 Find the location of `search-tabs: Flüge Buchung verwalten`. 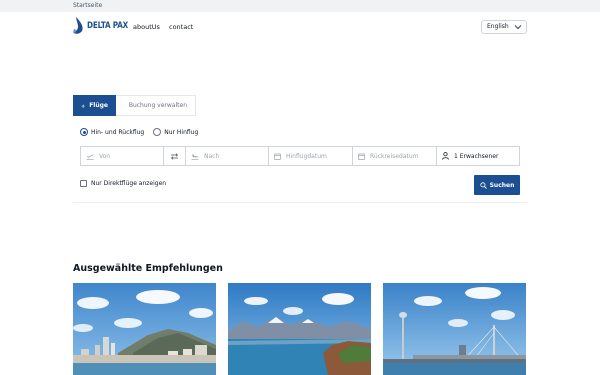

search-tabs: Flüge Buchung verwalten is located at coordinates (134, 105).